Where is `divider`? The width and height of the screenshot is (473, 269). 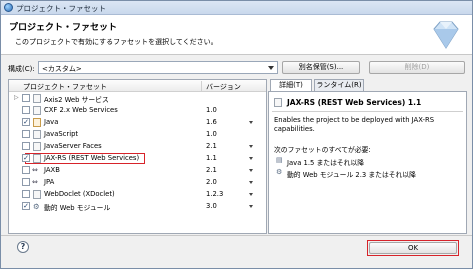
divider is located at coordinates (367, 111).